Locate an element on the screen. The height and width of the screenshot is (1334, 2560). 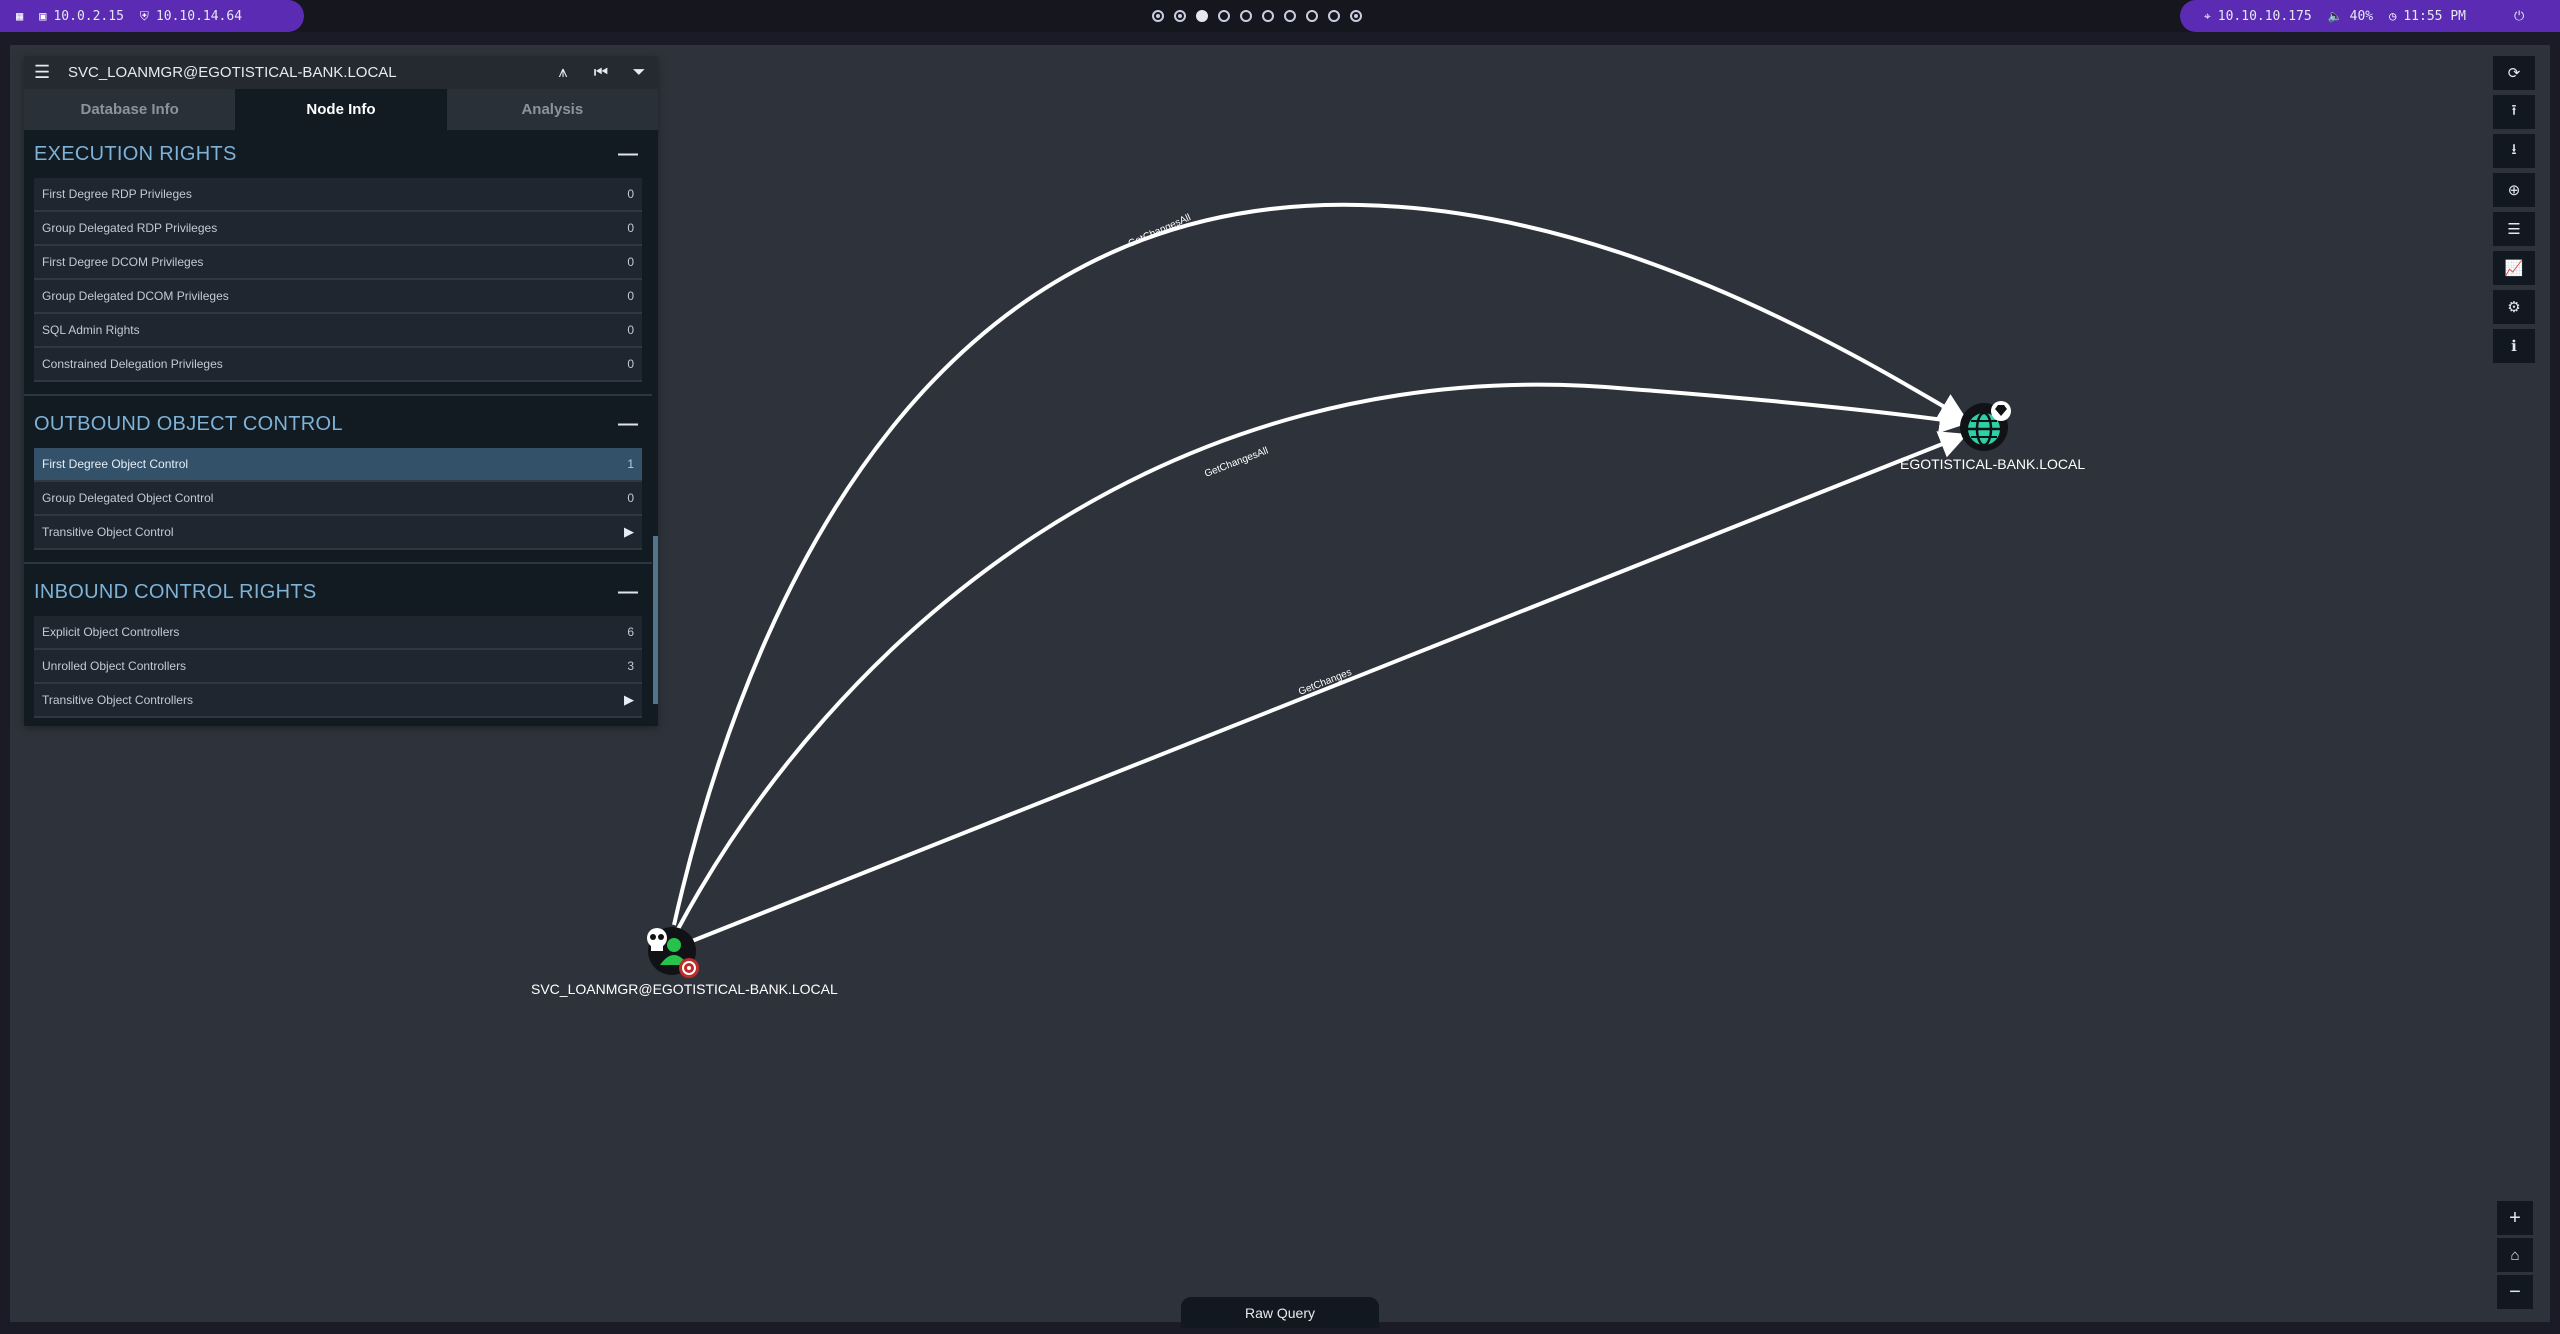
vpn-ip-indicator: ⛨ 10.10.14.64 is located at coordinates (191, 16).